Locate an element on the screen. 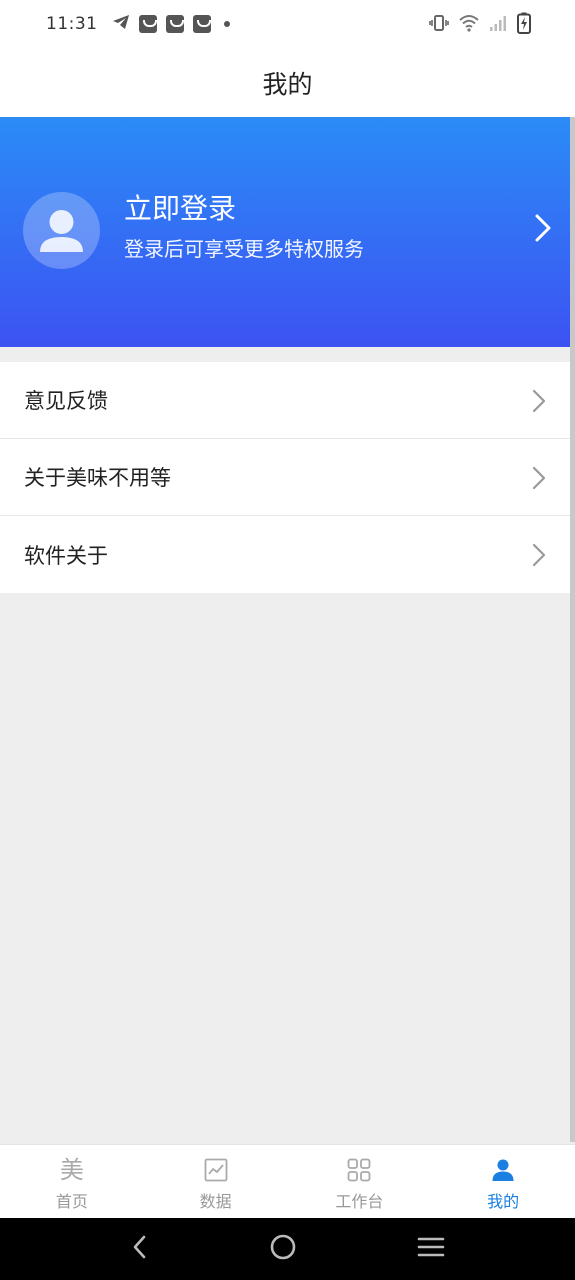  header: 我的 is located at coordinates (287, 82).